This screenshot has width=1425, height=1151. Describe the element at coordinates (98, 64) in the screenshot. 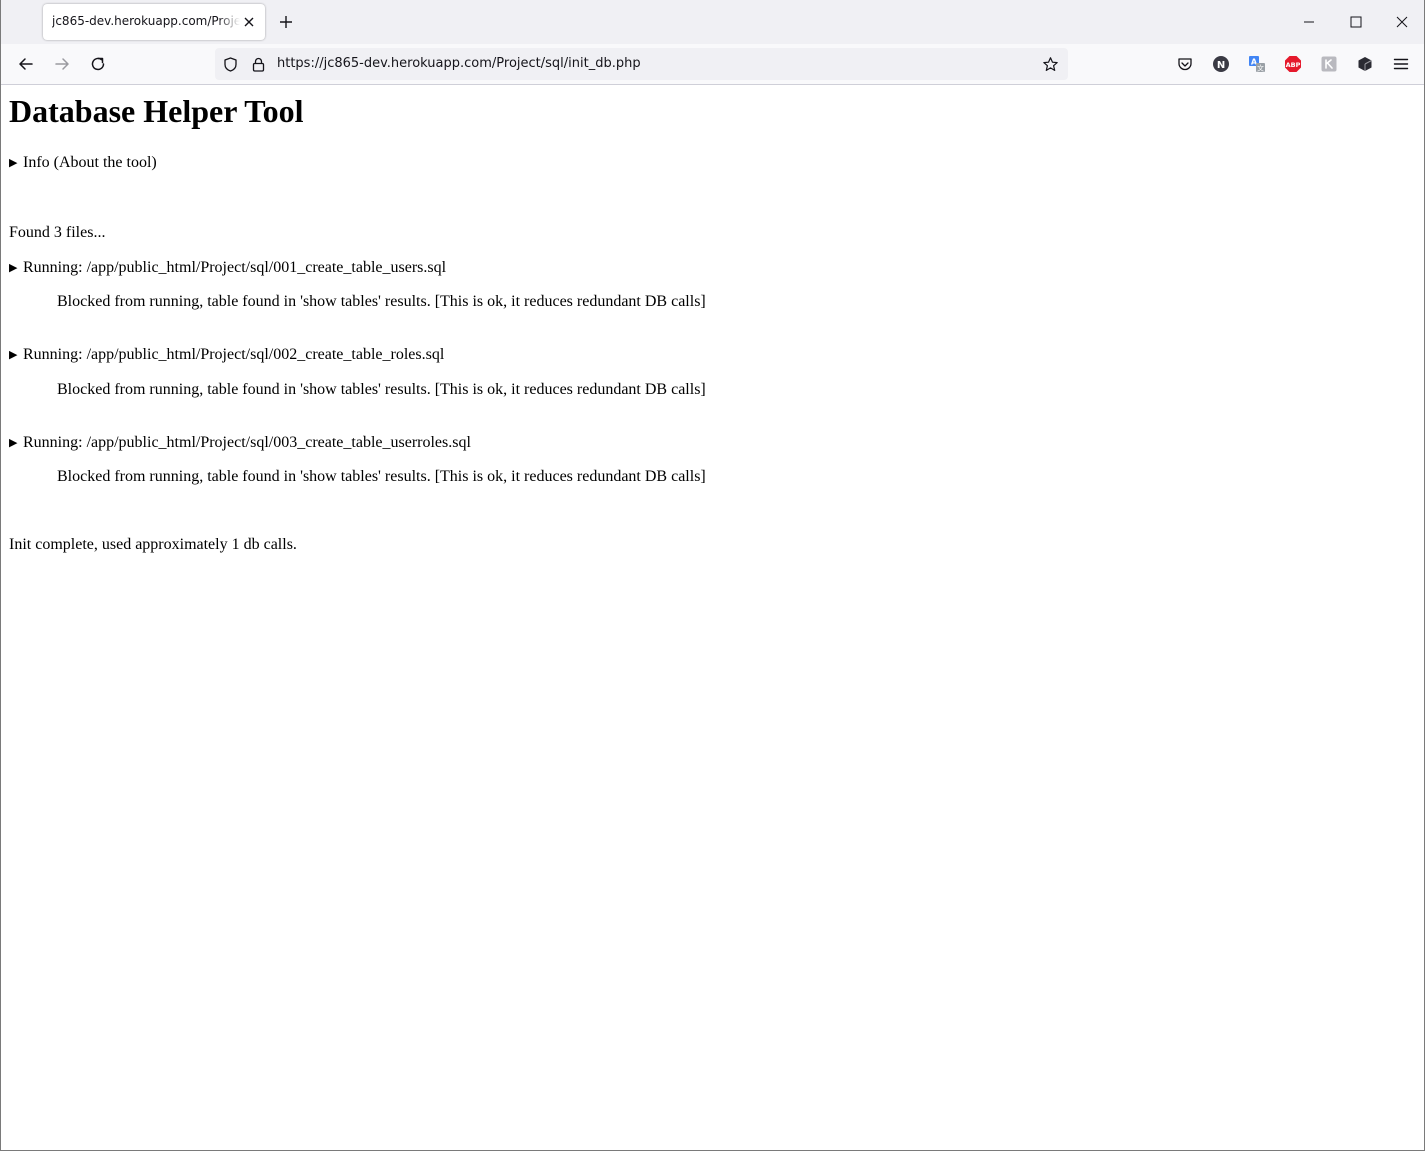

I see `reload-icon` at that location.